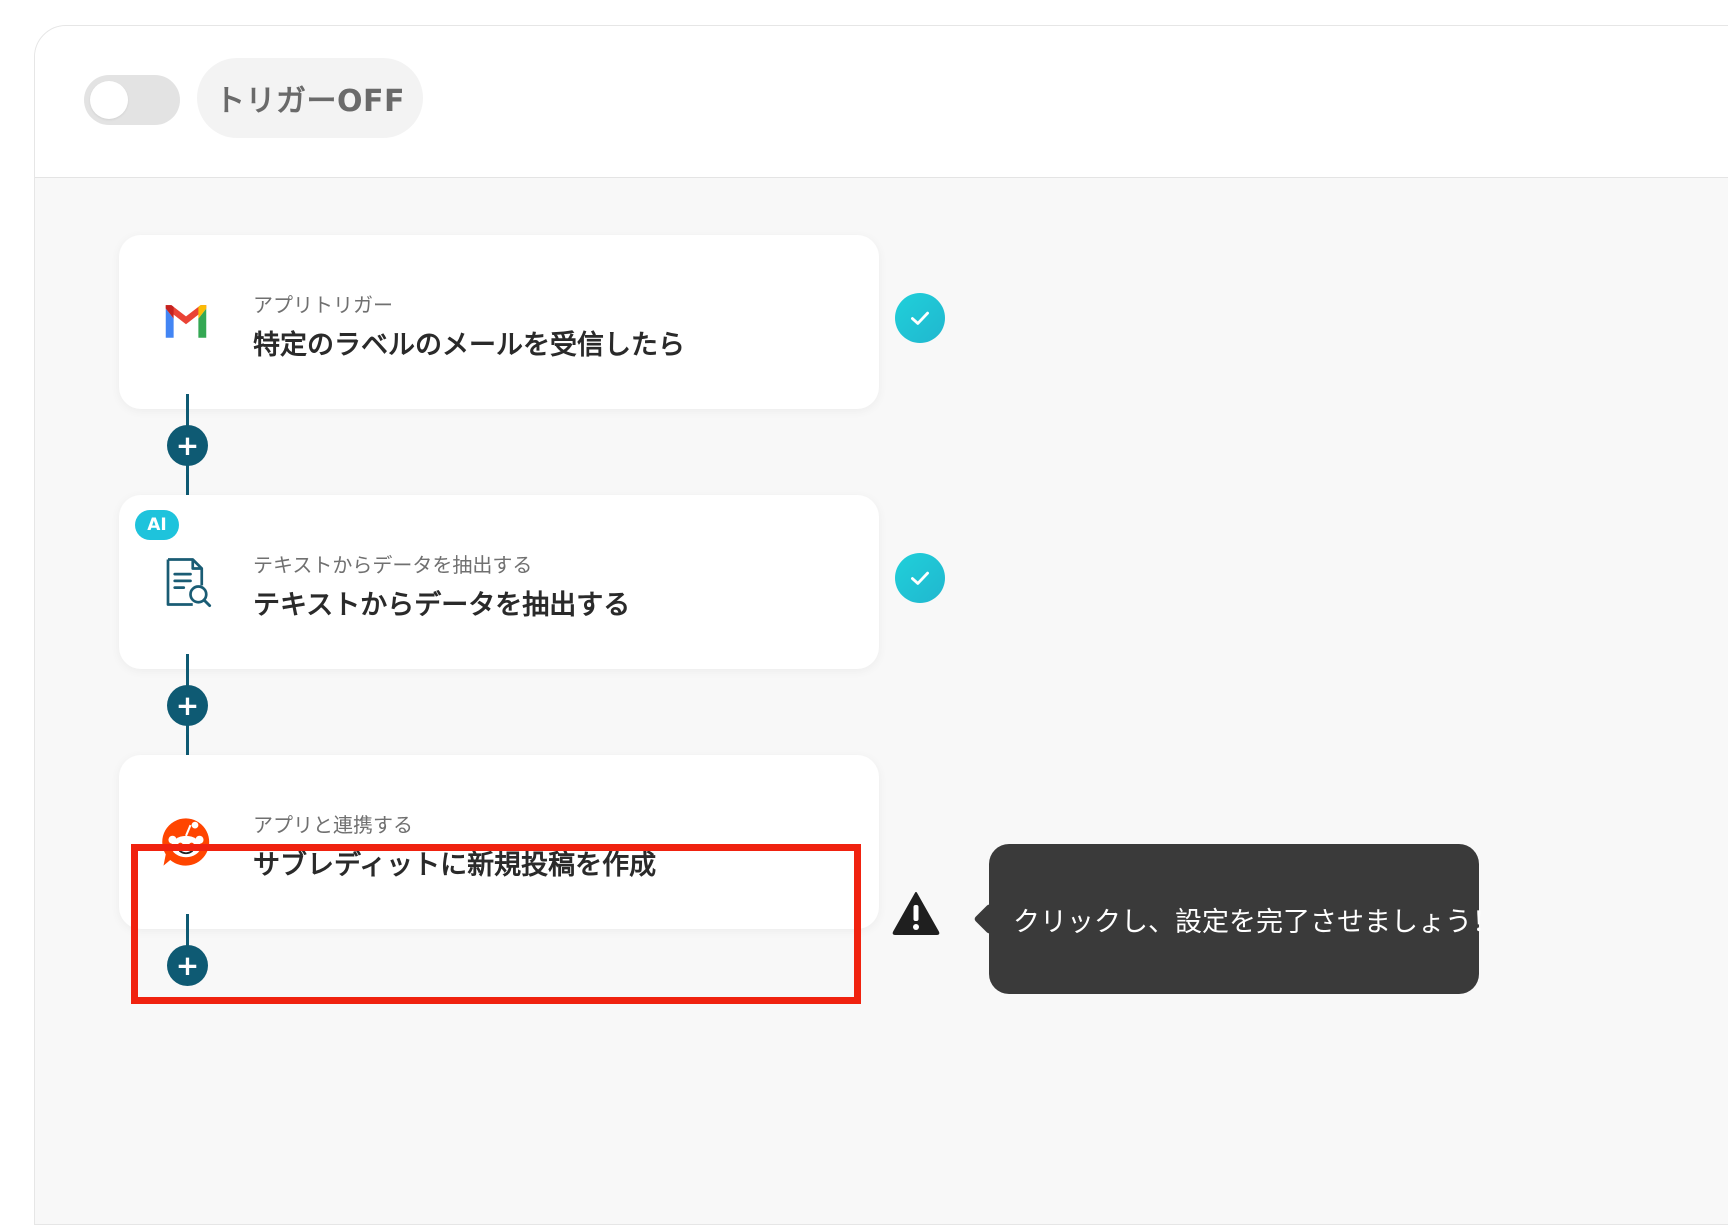 The width and height of the screenshot is (1728, 1225). What do you see at coordinates (499, 842) in the screenshot?
I see `step-card-reddit-post: アプリと連携する サブレディットに新規投稿を作成` at bounding box center [499, 842].